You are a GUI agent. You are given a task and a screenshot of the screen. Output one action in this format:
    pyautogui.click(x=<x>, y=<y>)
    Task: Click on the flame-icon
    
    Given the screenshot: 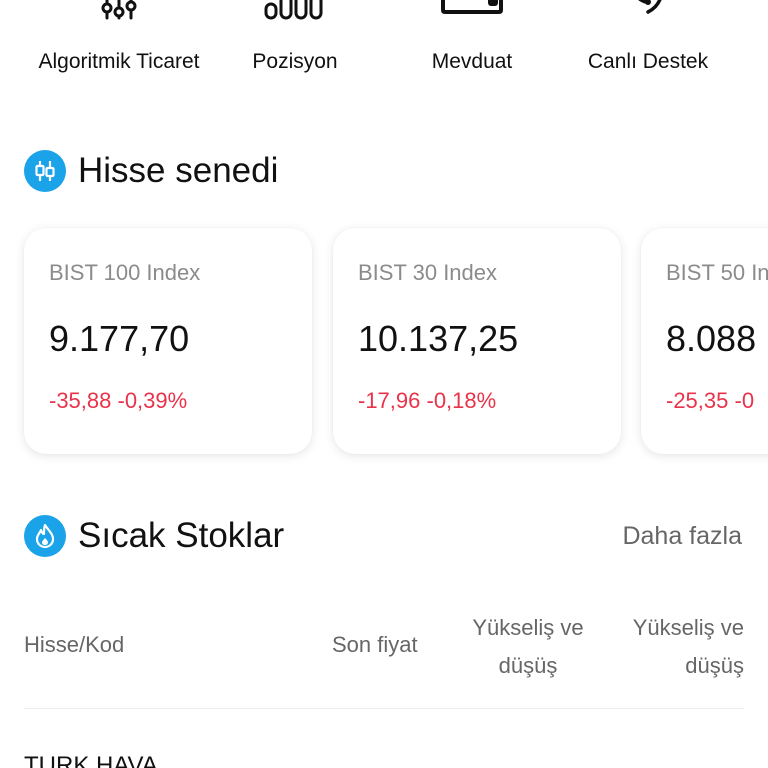 What is the action you would take?
    pyautogui.click(x=45, y=536)
    